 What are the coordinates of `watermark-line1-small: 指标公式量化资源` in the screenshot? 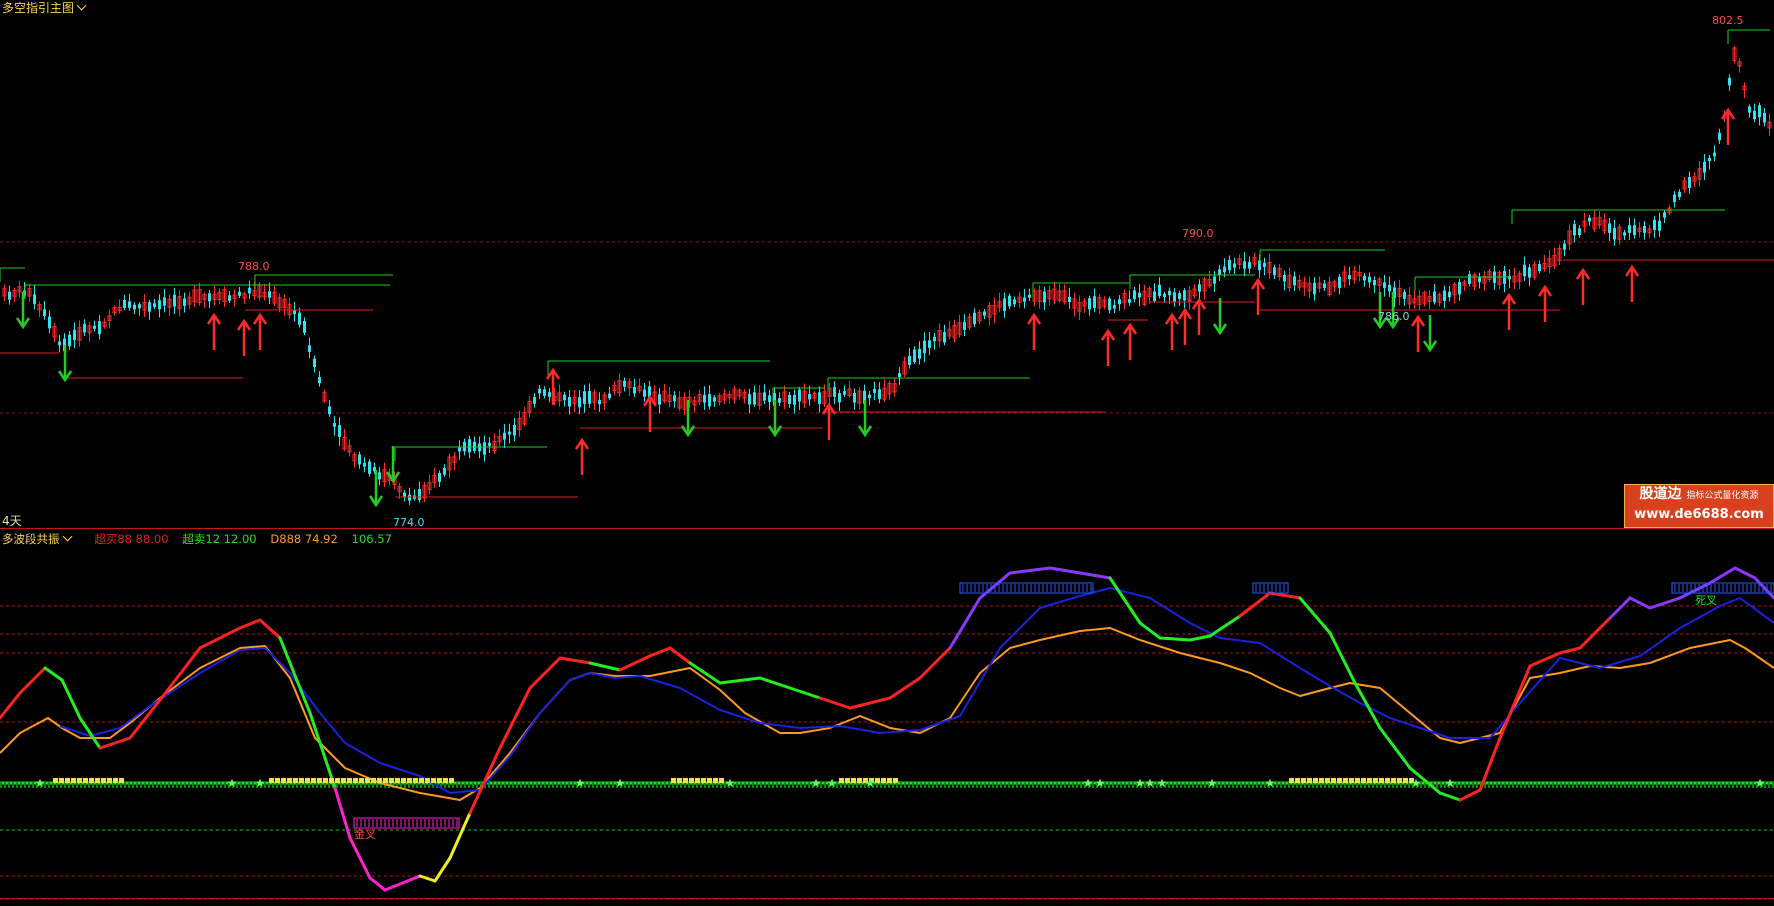 It's located at (1722, 496).